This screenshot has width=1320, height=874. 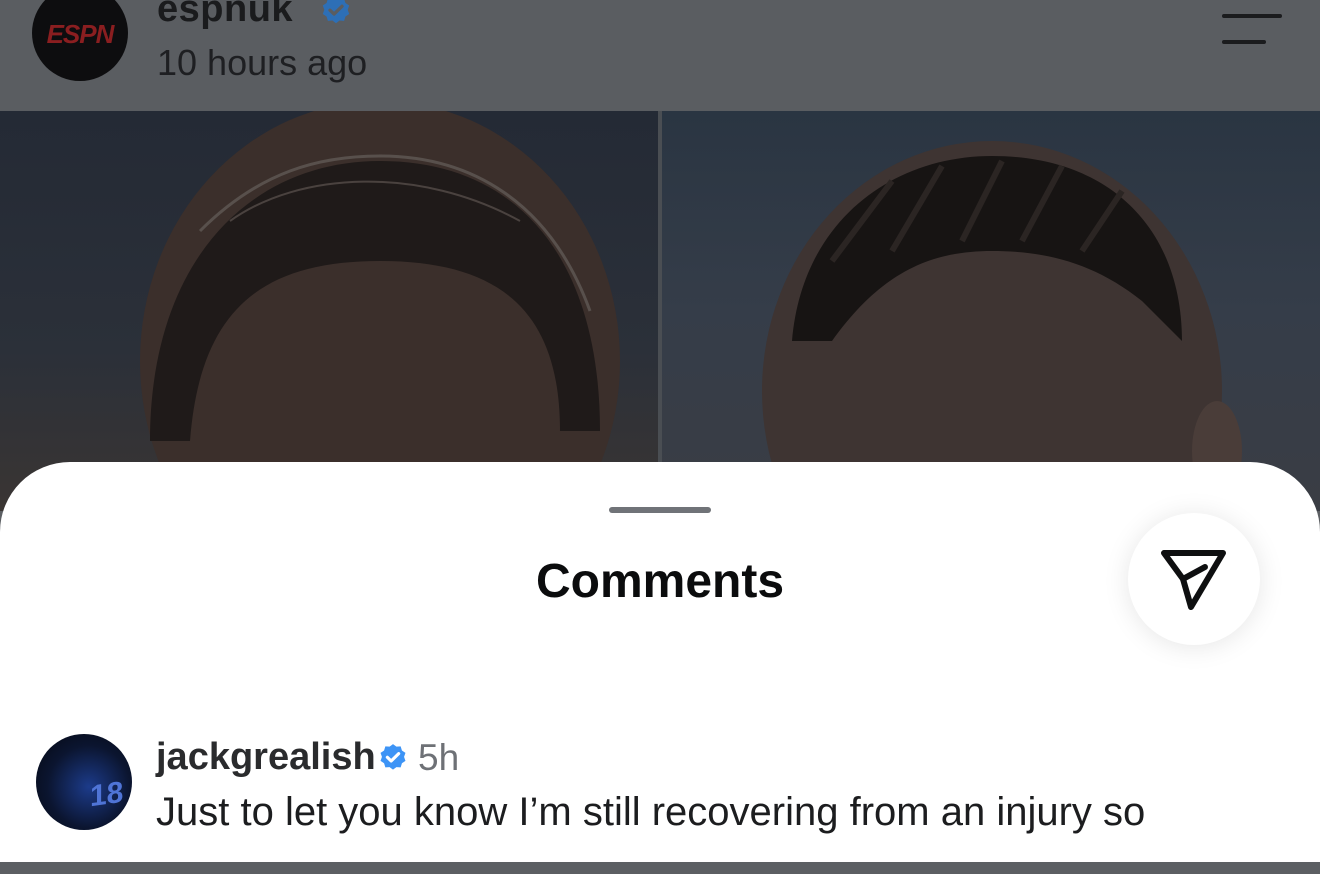 What do you see at coordinates (107, 794) in the screenshot?
I see `avatar-jersey-number: 18` at bounding box center [107, 794].